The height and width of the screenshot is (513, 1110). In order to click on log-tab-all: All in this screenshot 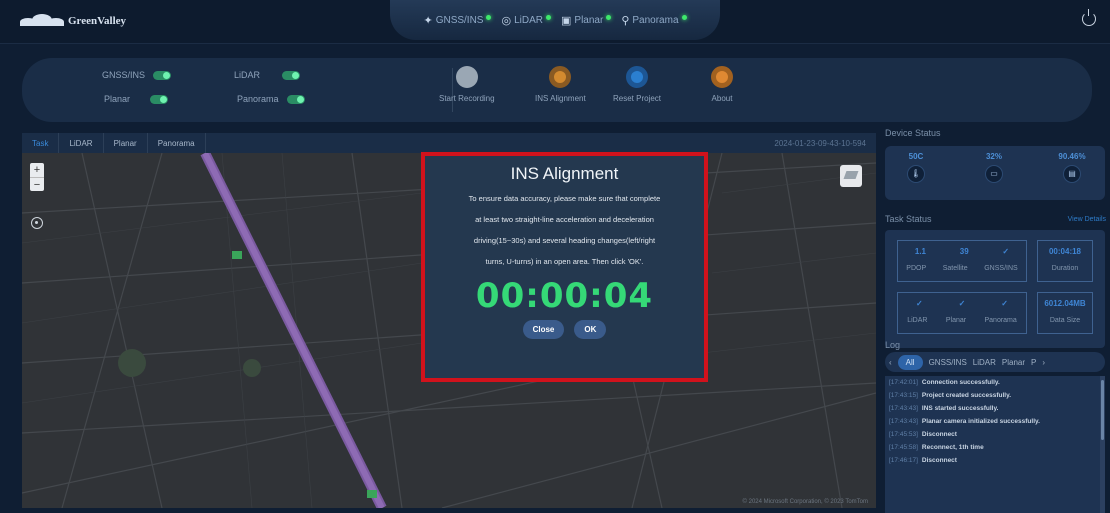, I will do `click(910, 362)`.